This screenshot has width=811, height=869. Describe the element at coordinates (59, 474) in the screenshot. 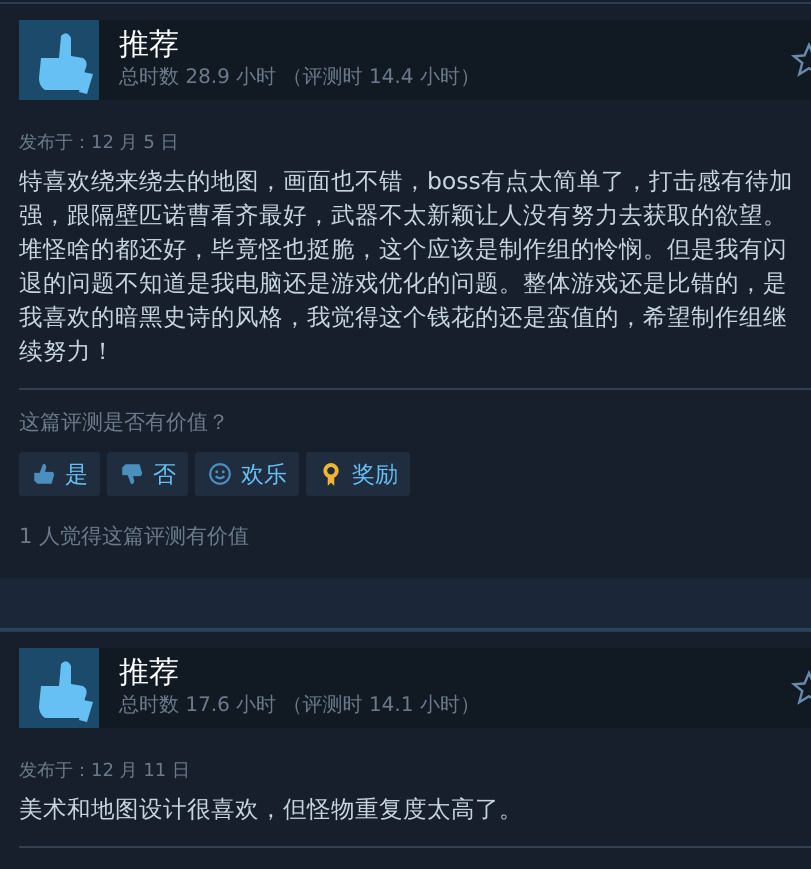

I see `vote-button: 是` at that location.